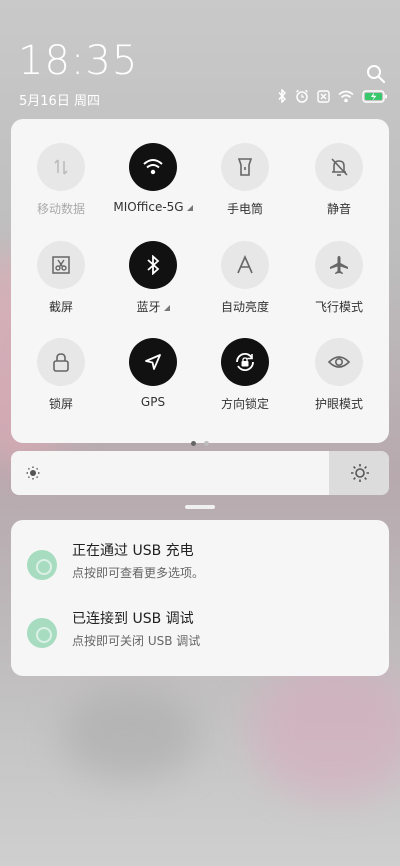 The width and height of the screenshot is (400, 866). Describe the element at coordinates (148, 307) in the screenshot. I see `tile-label-text: 蓝牙` at that location.